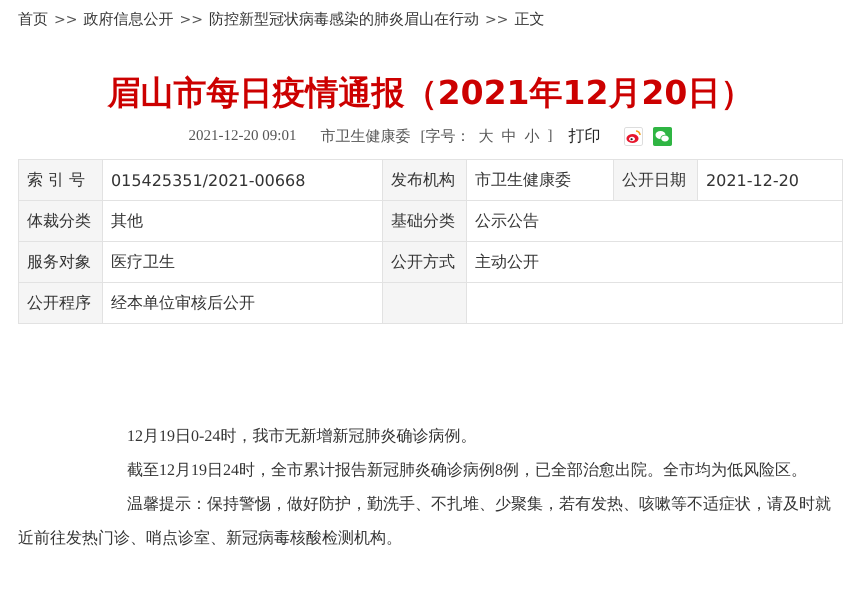  What do you see at coordinates (549, 136) in the screenshot?
I see `bracket: ]` at bounding box center [549, 136].